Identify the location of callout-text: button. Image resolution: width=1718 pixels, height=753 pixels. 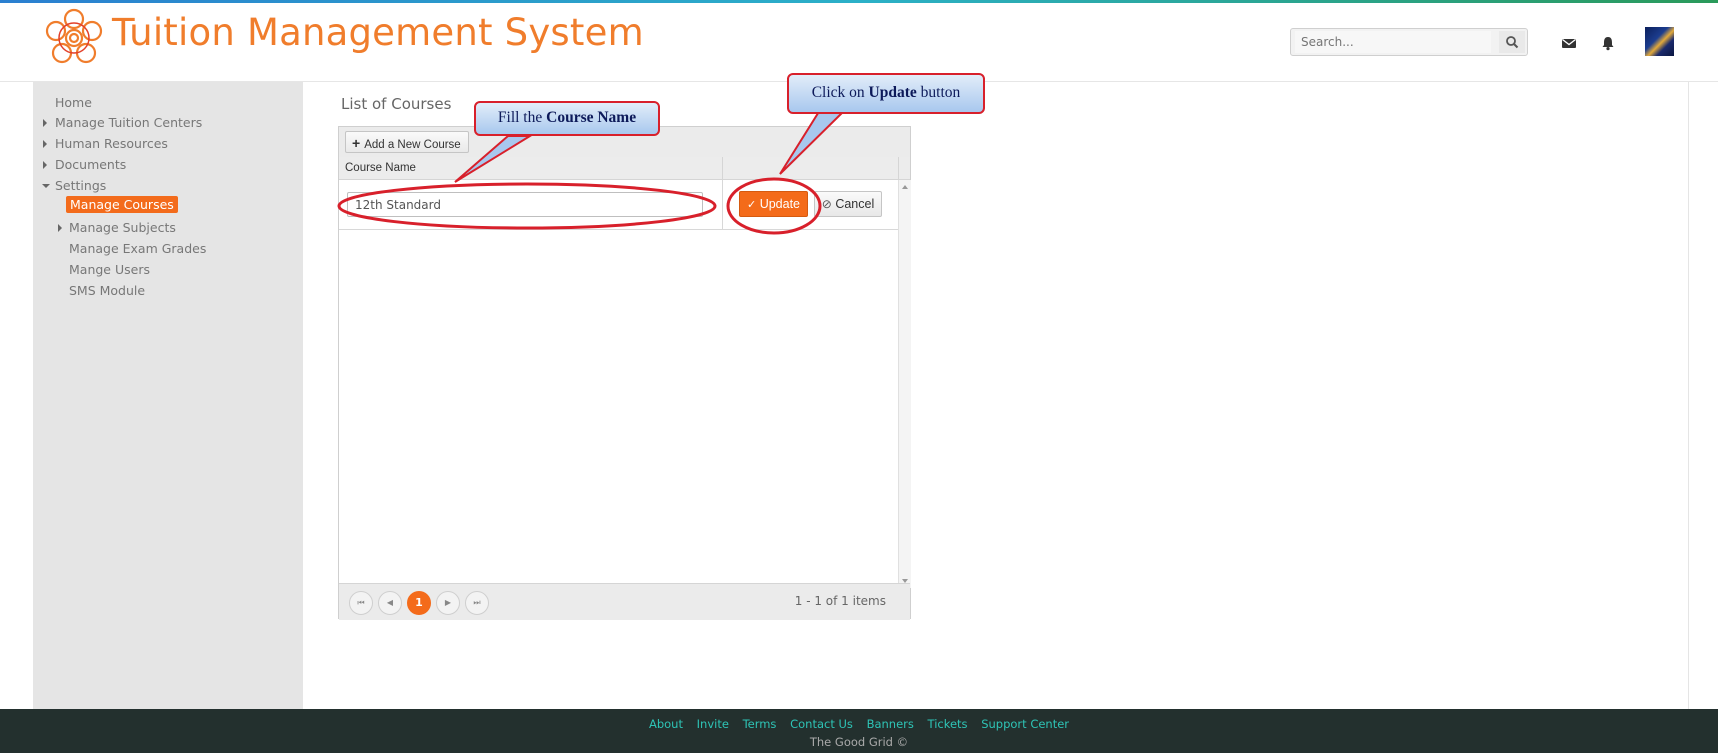
(938, 92).